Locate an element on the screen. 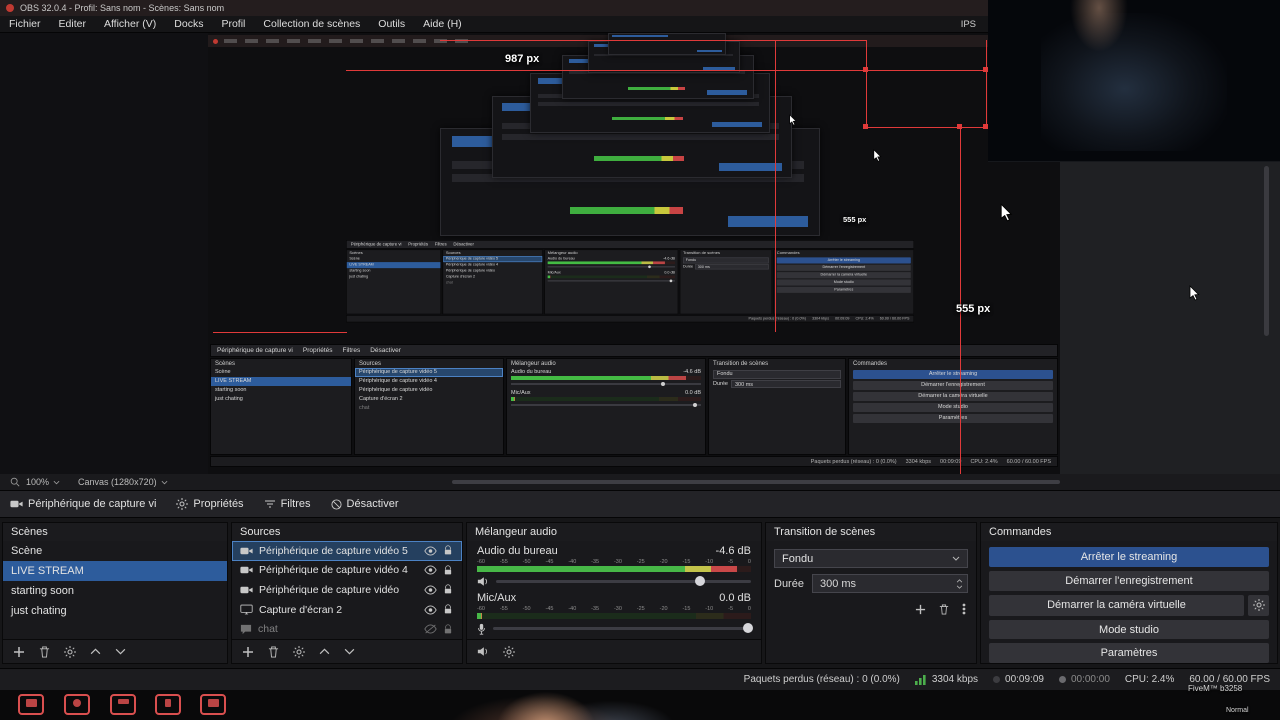 This screenshot has height=720, width=1280. chevron-up-icon is located at coordinates (959, 580).